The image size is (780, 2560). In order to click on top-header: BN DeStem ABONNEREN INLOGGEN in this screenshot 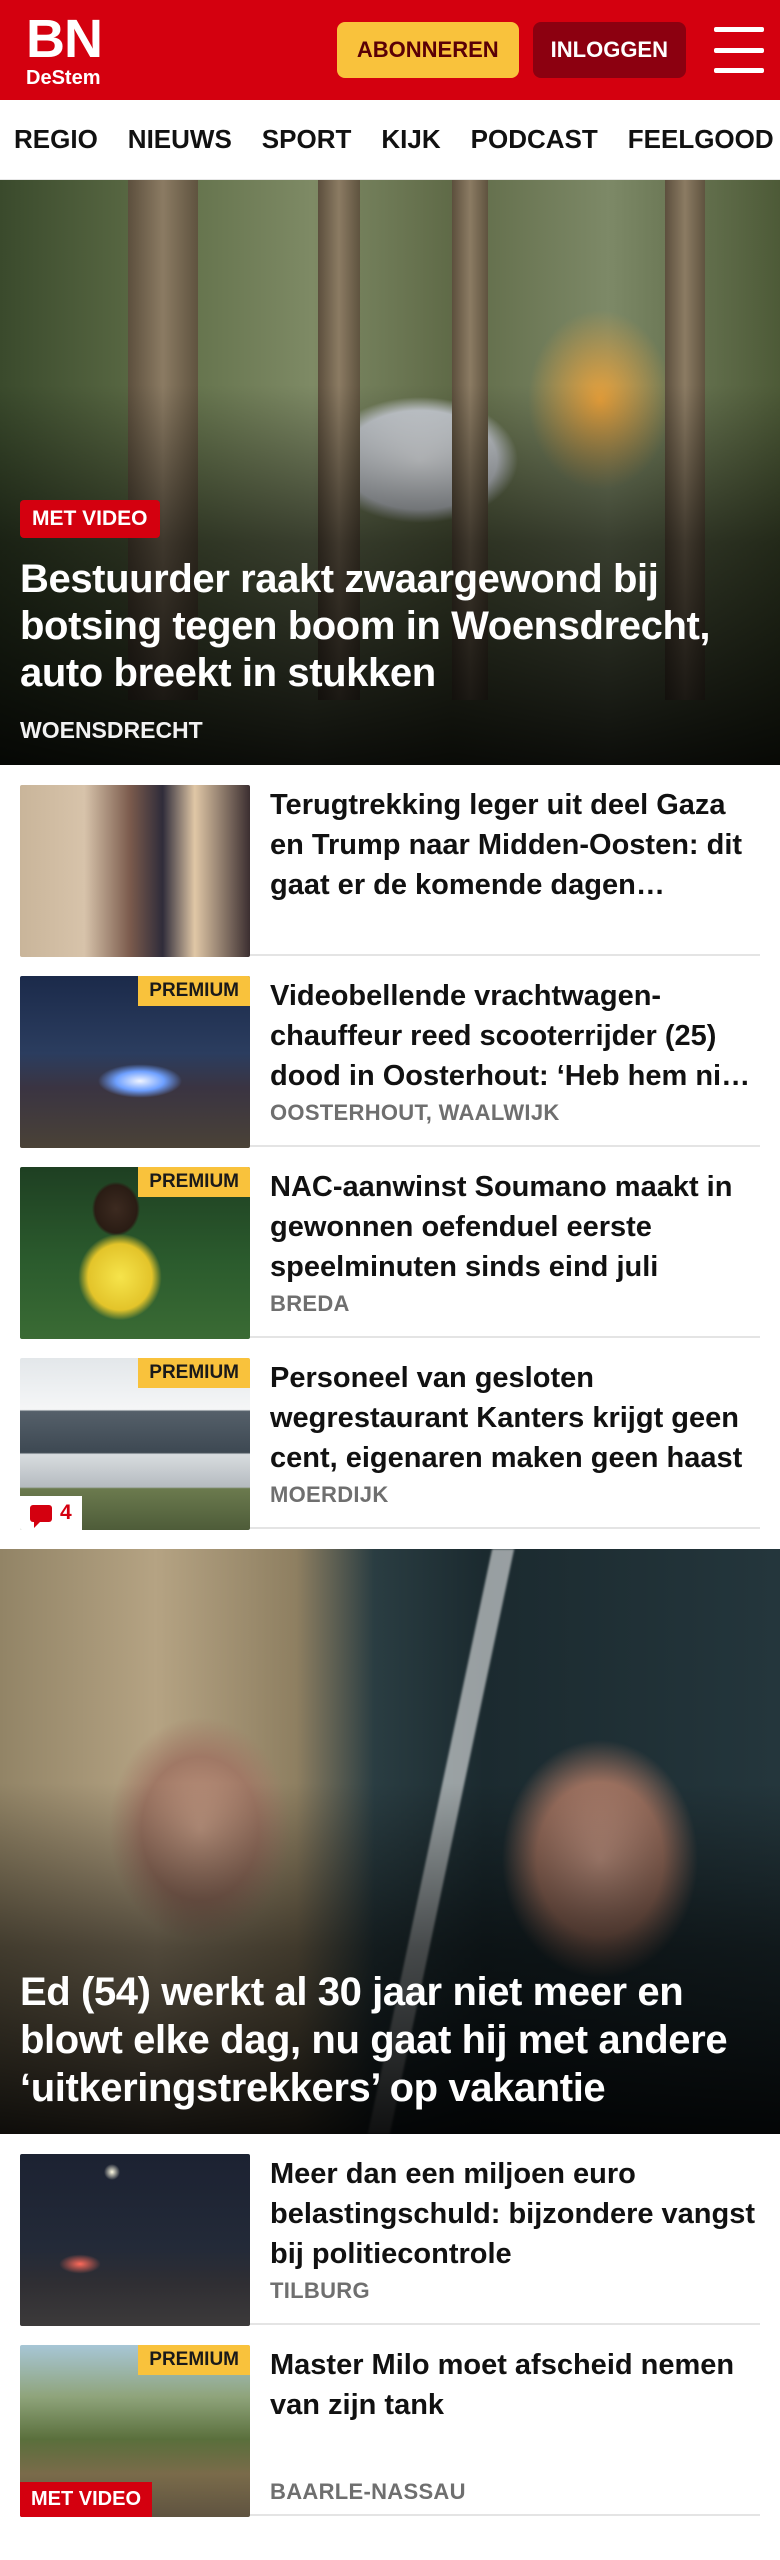, I will do `click(390, 50)`.